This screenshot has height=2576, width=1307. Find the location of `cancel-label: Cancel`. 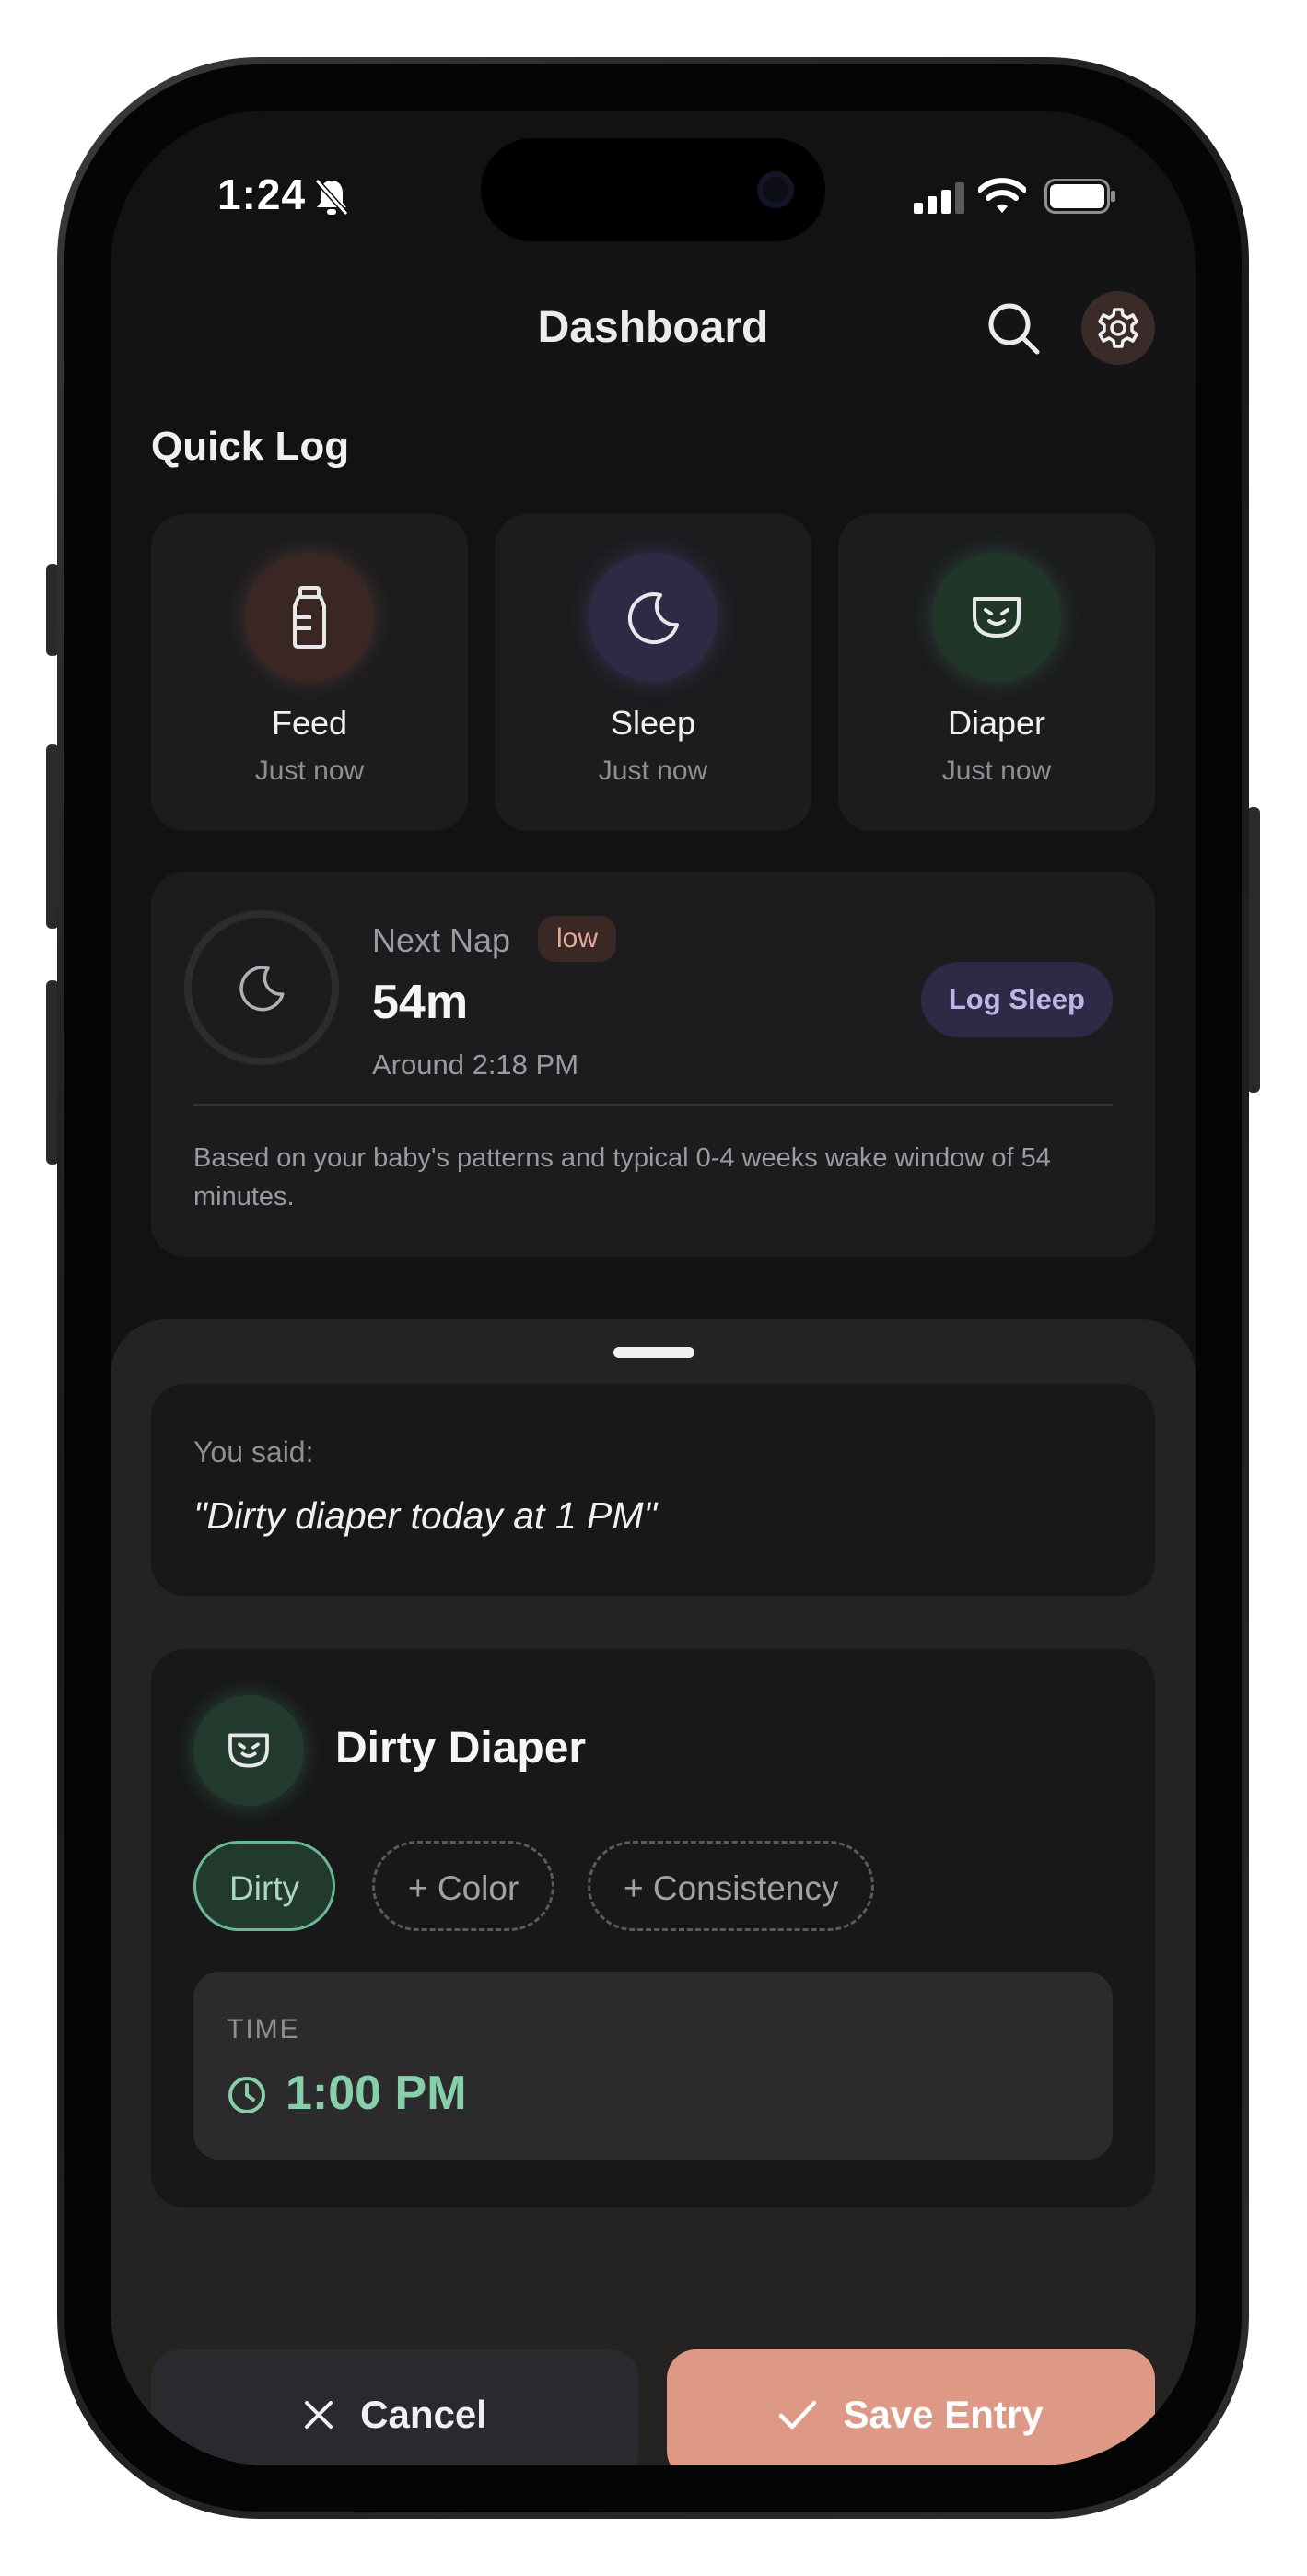

cancel-label: Cancel is located at coordinates (424, 2414).